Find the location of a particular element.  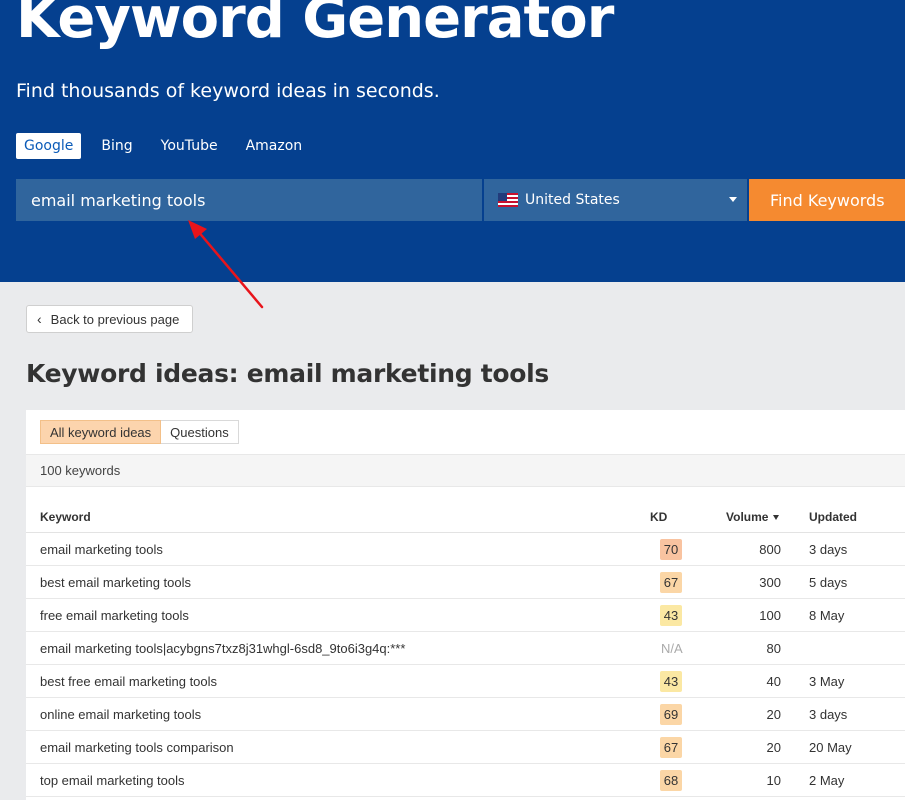

updated-cell: 2 May is located at coordinates (827, 780).